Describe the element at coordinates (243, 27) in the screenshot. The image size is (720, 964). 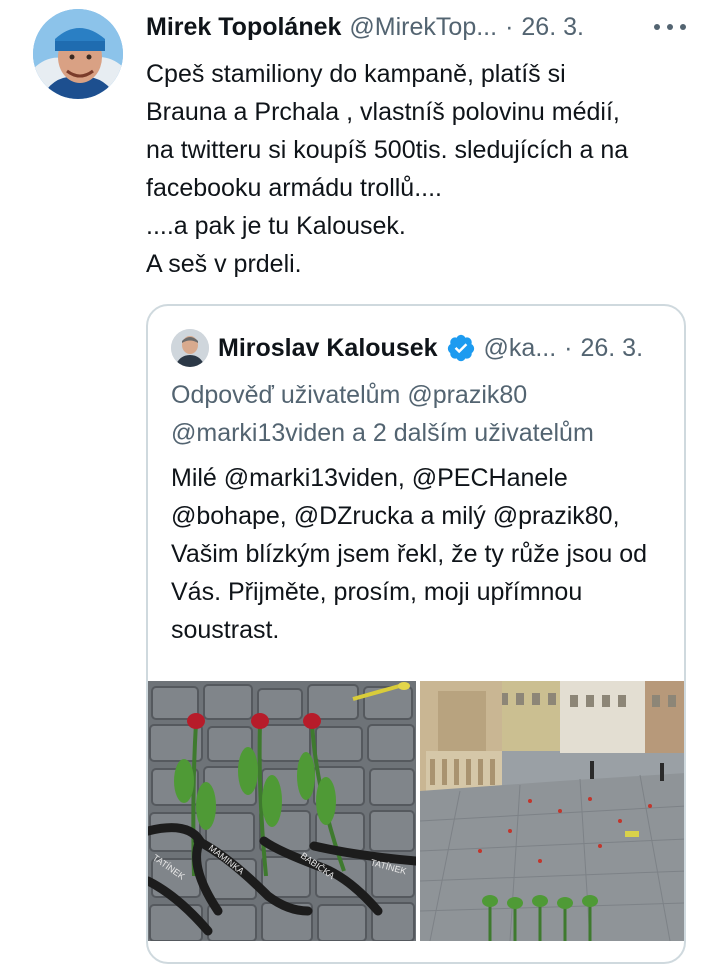
I see `author-name: Mirek Topolánek` at that location.